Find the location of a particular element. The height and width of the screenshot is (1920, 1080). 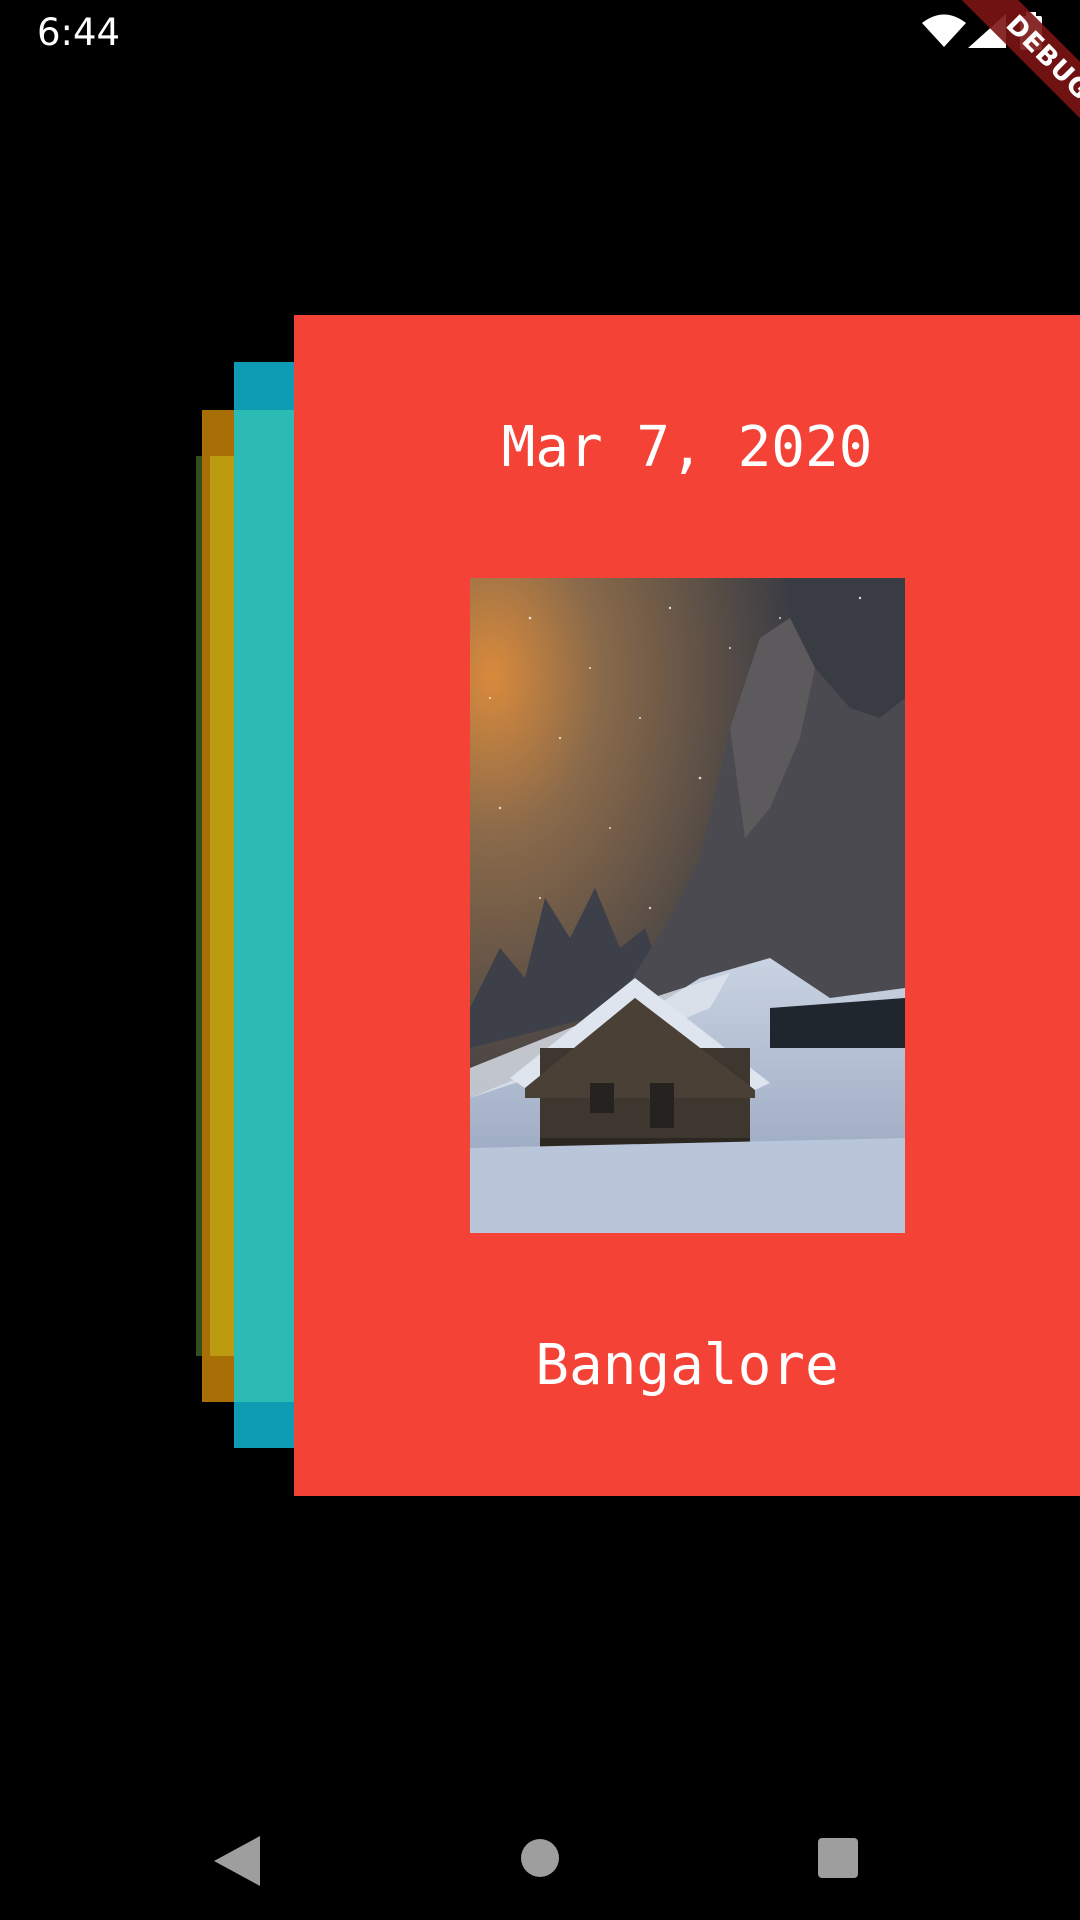

recents-icon is located at coordinates (838, 1858).